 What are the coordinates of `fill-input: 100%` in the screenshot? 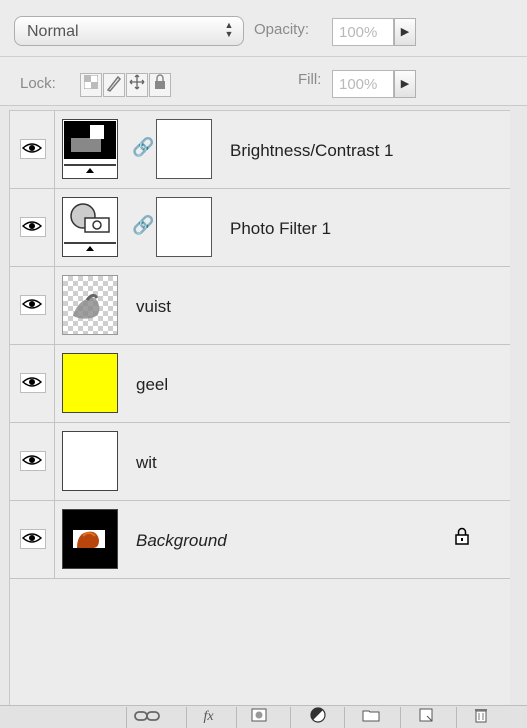 It's located at (363, 84).